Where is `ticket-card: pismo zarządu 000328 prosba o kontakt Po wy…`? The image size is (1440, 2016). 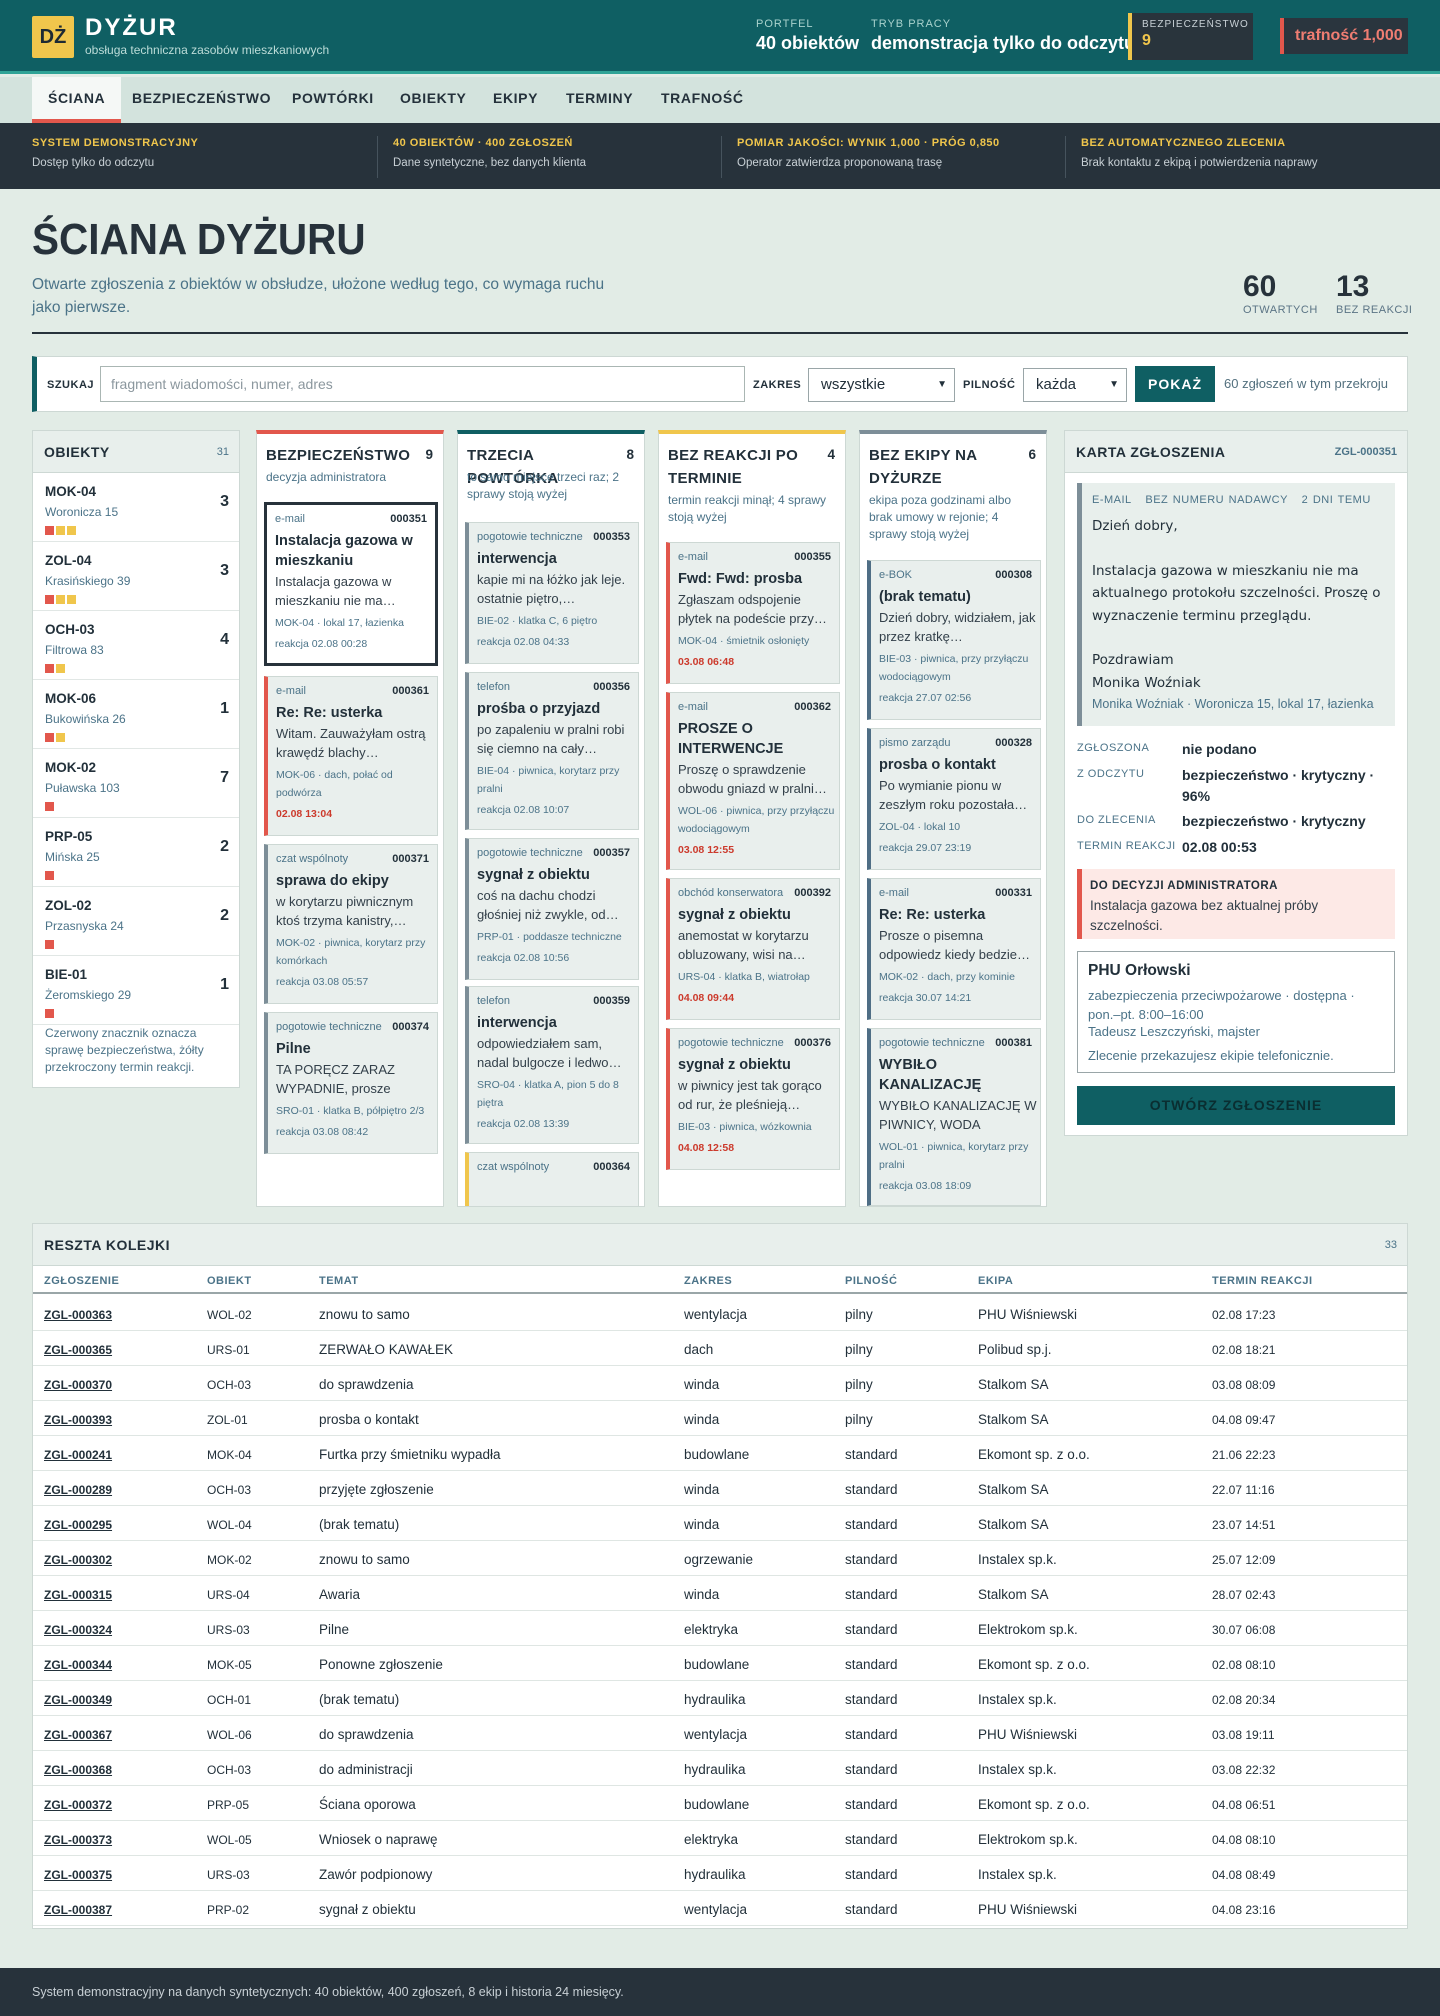
ticket-card: pismo zarządu 000328 prosba o kontakt Po wy… is located at coordinates (954, 799).